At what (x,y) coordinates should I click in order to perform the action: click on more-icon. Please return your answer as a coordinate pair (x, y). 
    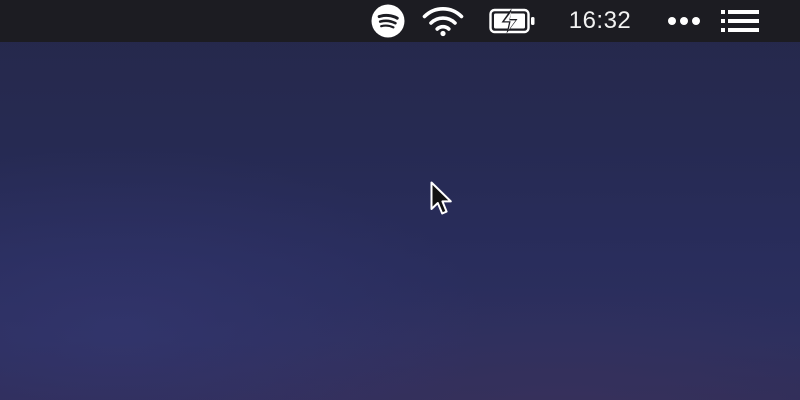
    Looking at the image, I should click on (684, 21).